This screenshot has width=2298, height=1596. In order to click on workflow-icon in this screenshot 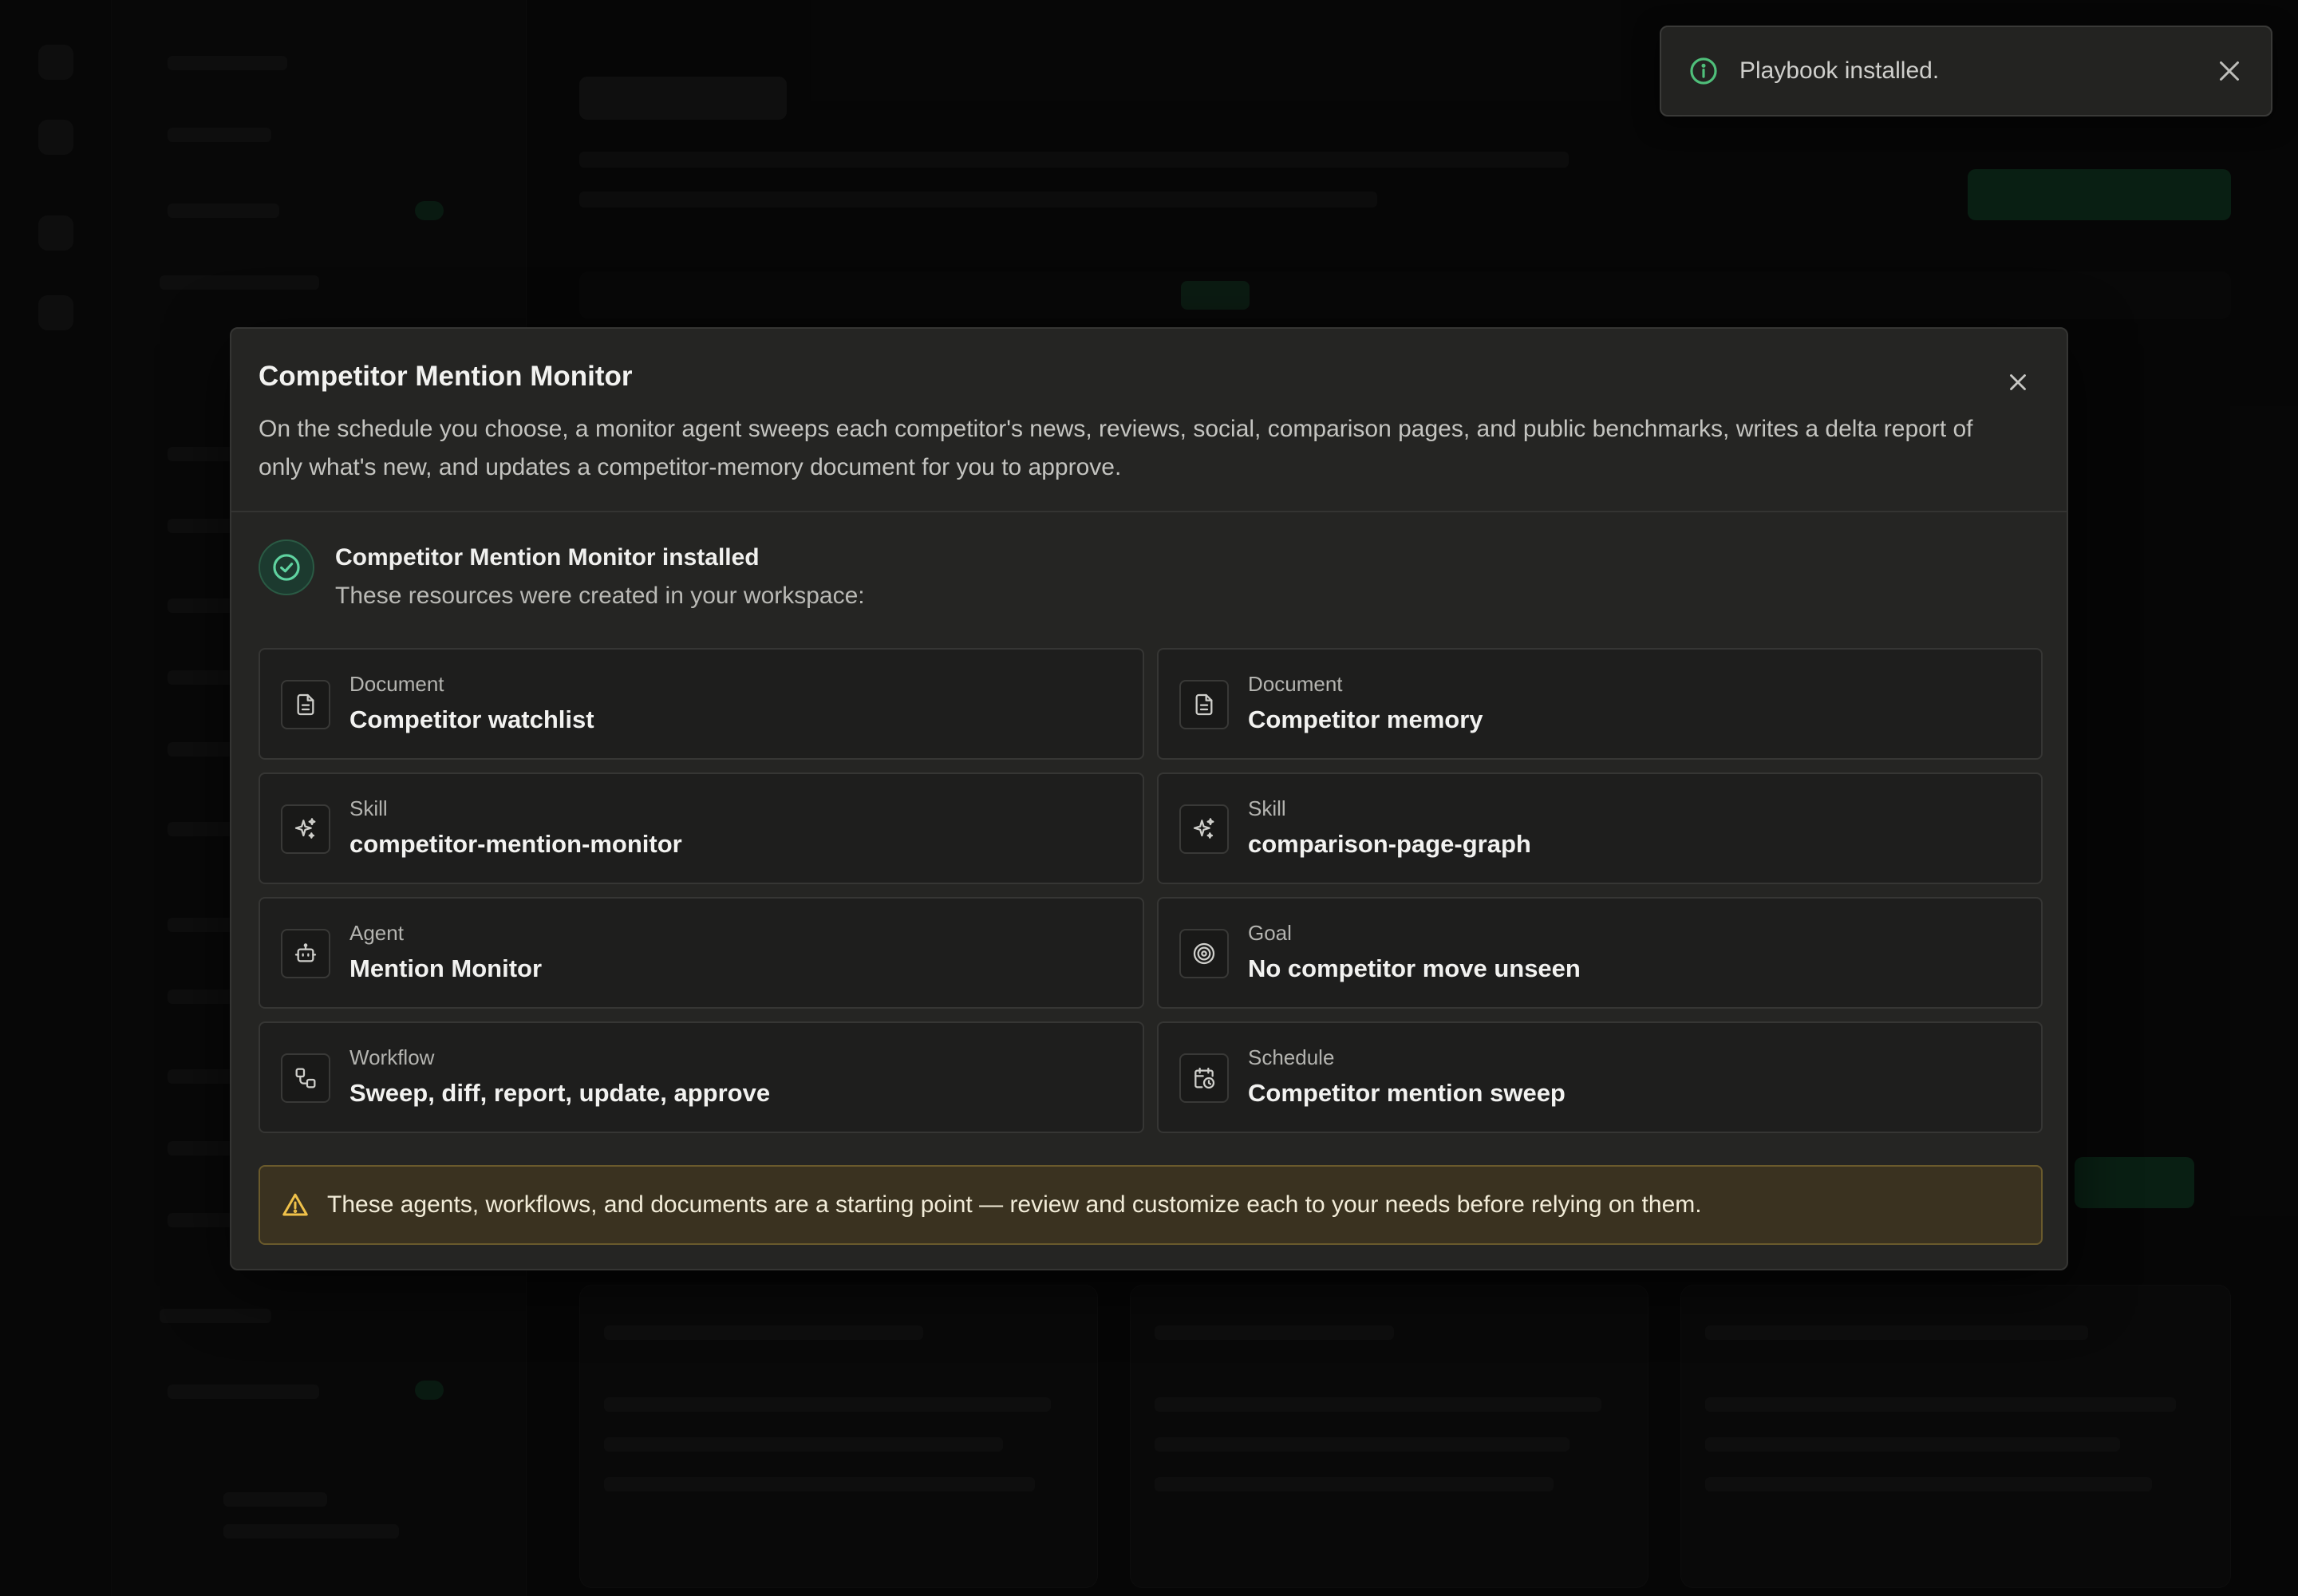, I will do `click(305, 1078)`.